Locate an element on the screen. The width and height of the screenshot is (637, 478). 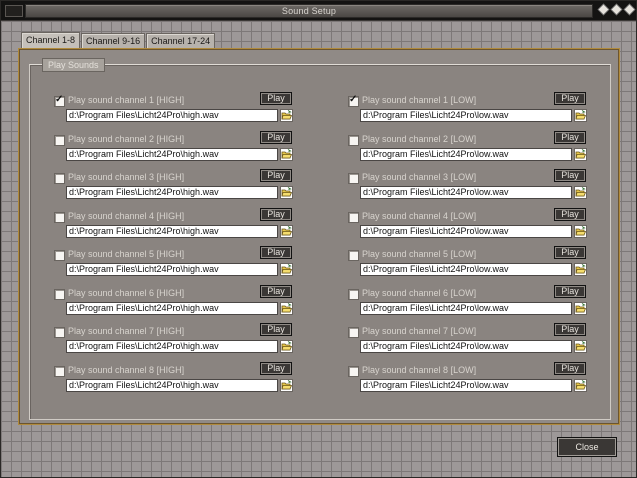
high-channel-checkbox: ✓ is located at coordinates (59, 100).